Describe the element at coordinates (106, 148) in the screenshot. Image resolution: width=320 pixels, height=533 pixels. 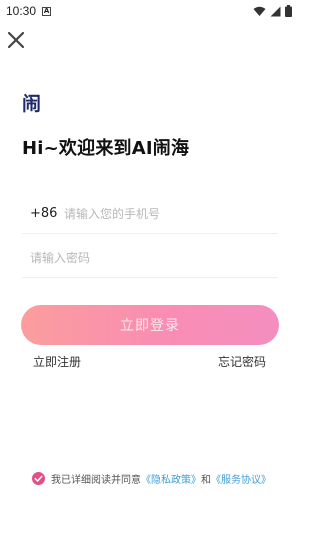
I see `welcome-title: Hi~欢迎来到AI闹海` at that location.